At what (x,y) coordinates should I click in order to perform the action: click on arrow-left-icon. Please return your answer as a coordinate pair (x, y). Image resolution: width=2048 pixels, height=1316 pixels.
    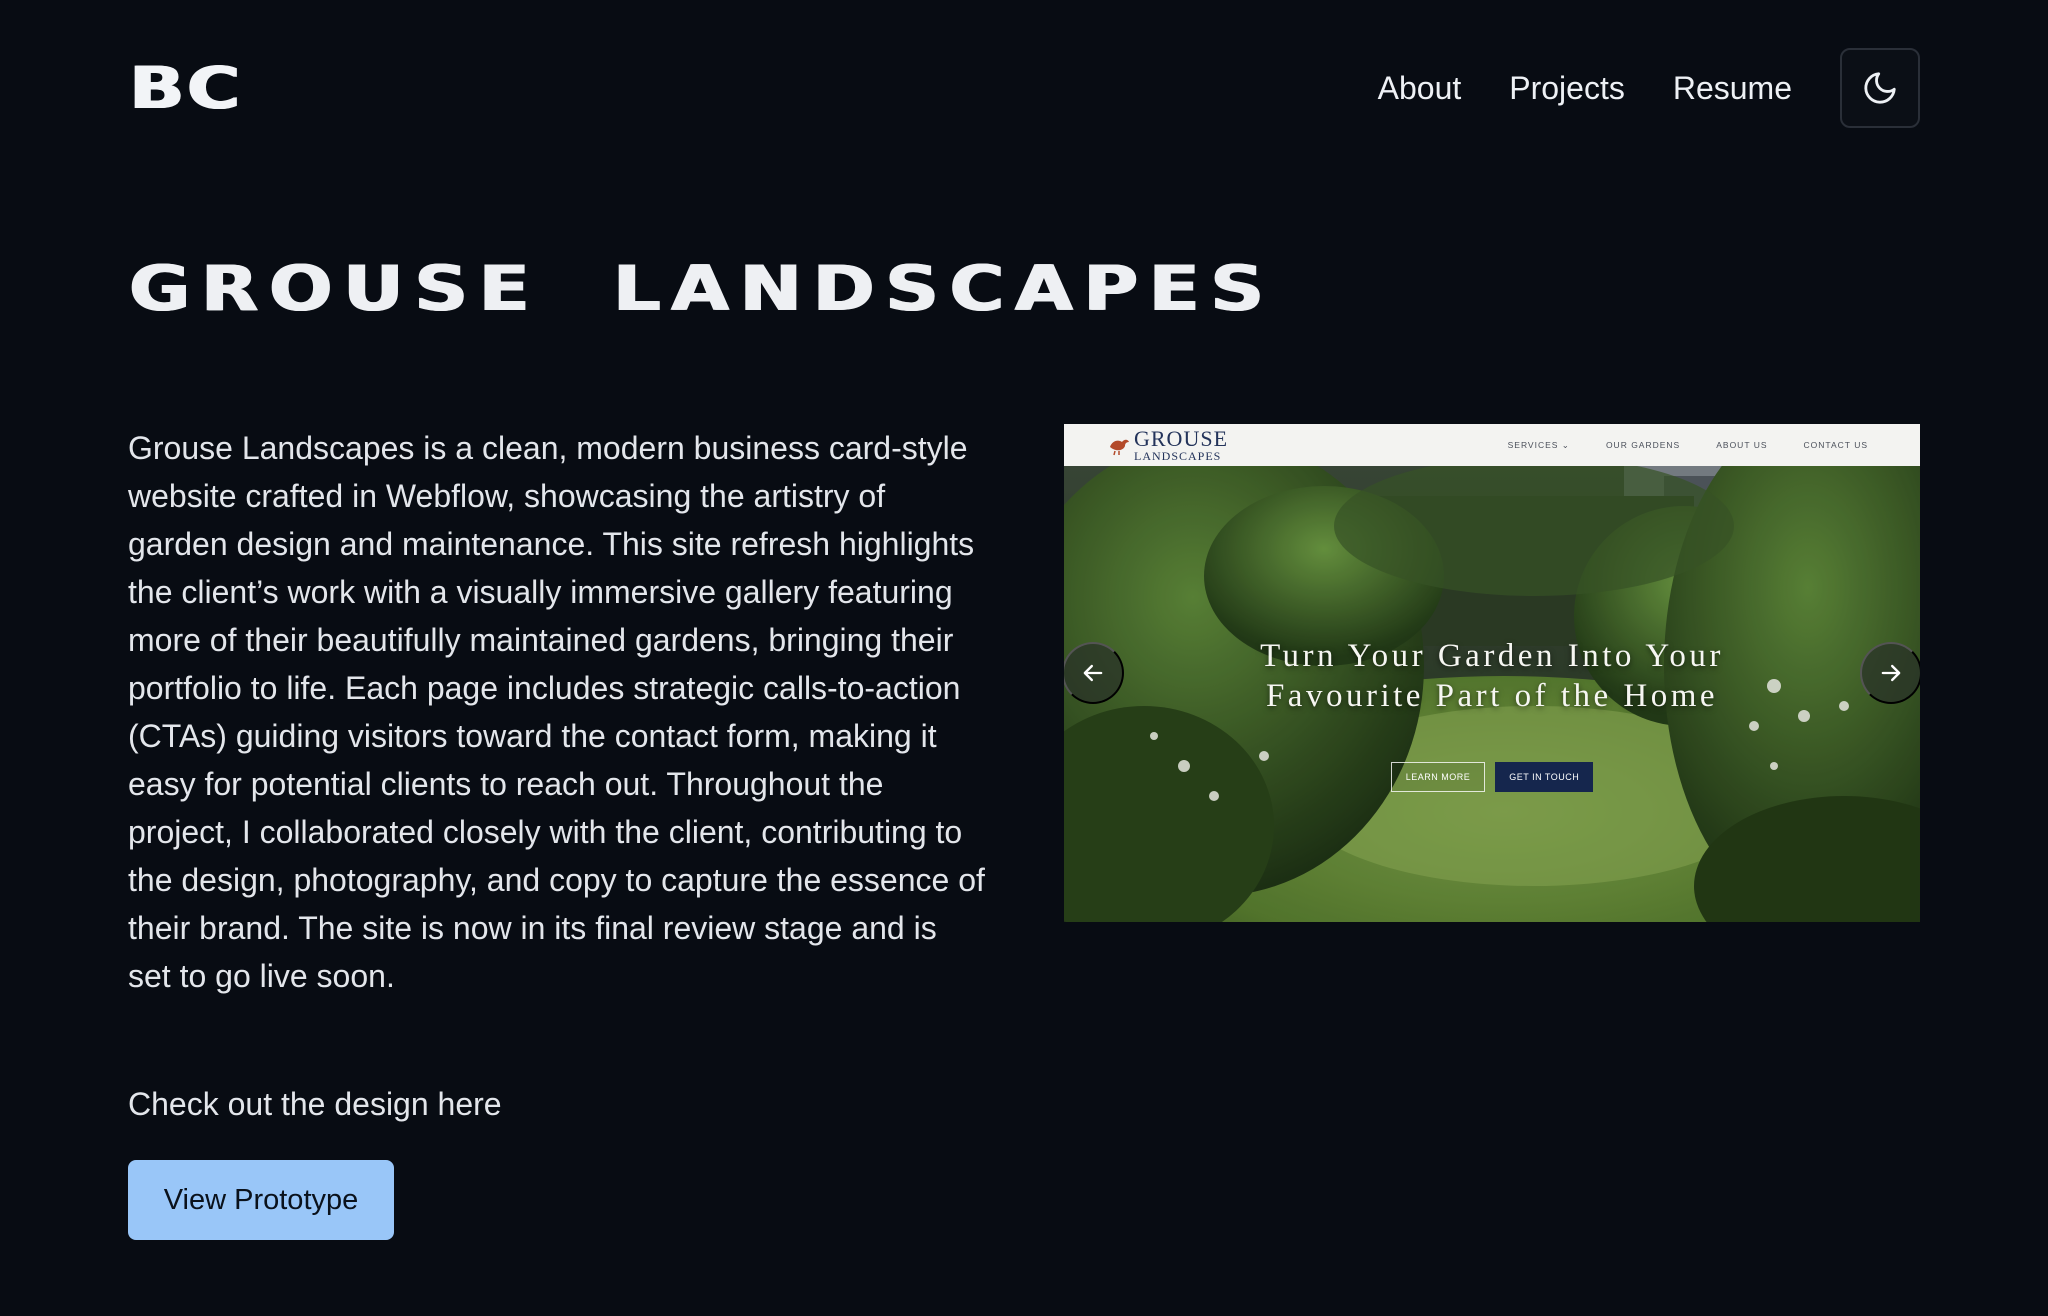
    Looking at the image, I should click on (1093, 673).